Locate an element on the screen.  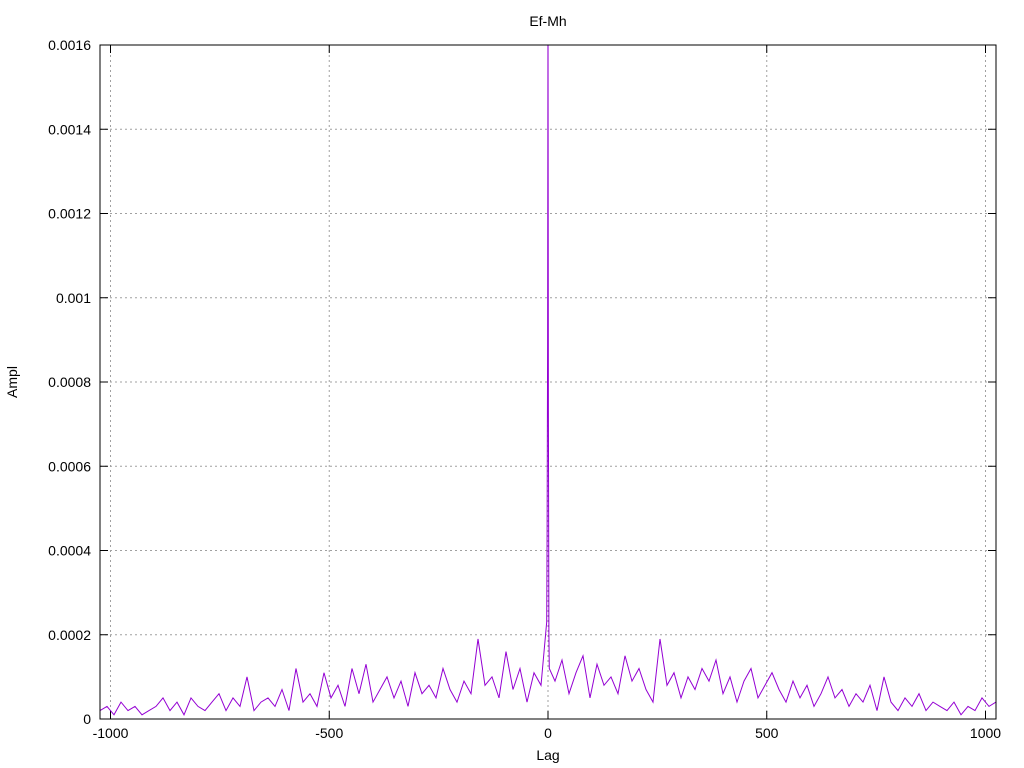
y-tick-label: 0 is located at coordinates (87, 719).